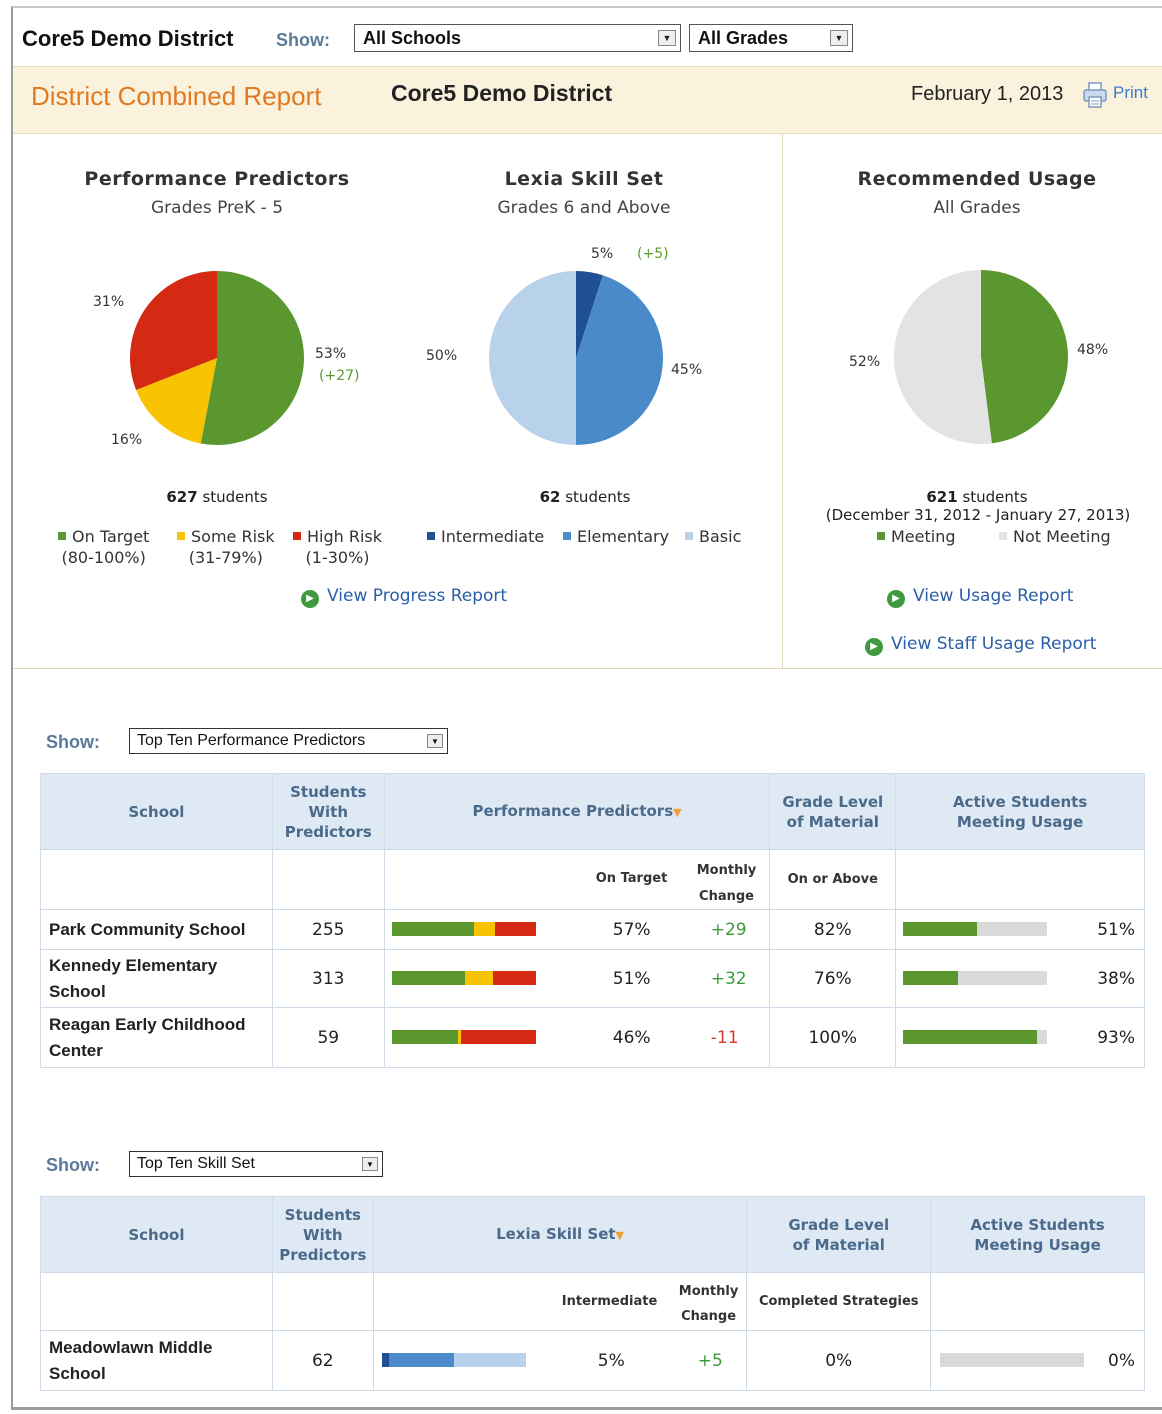 This screenshot has width=1162, height=1414. Describe the element at coordinates (217, 208) in the screenshot. I see `predictors-subtitle: Grades PreK - 5` at that location.